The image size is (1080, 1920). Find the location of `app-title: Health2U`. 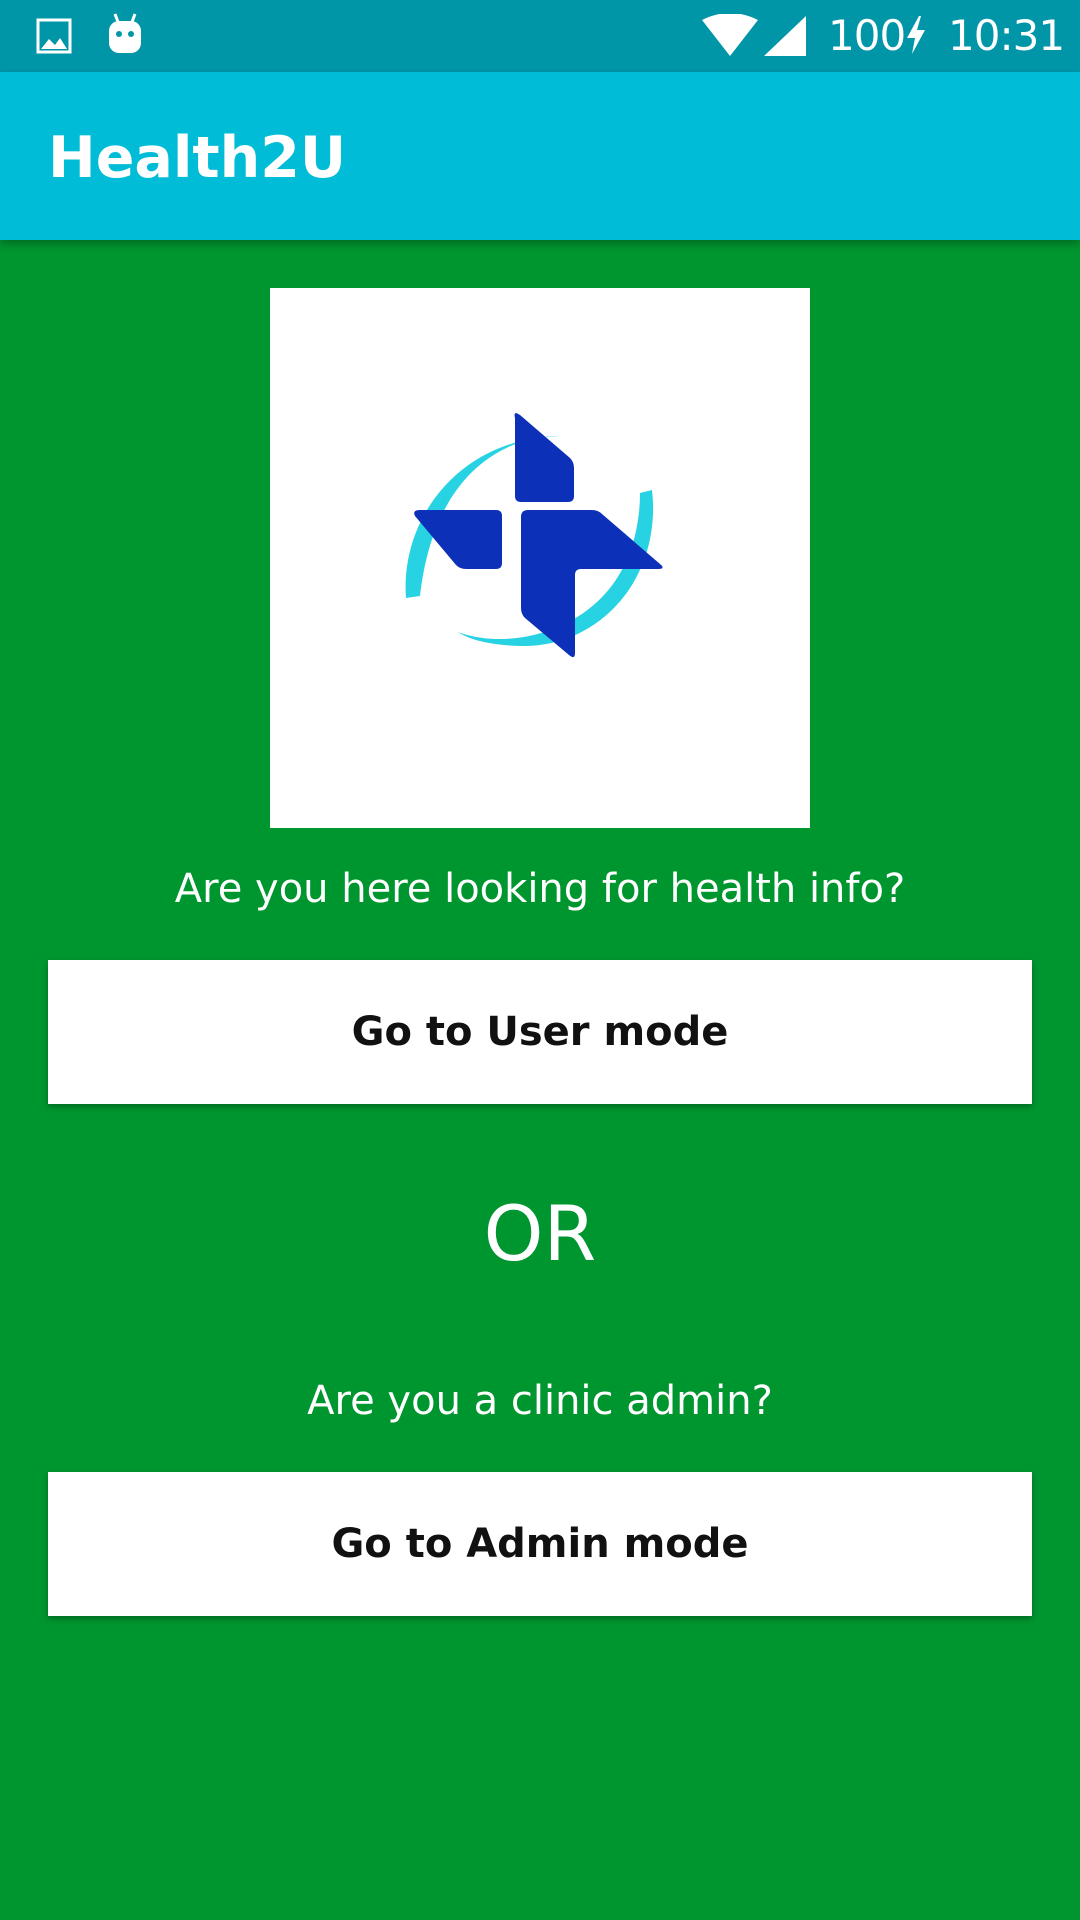

app-title: Health2U is located at coordinates (197, 158).